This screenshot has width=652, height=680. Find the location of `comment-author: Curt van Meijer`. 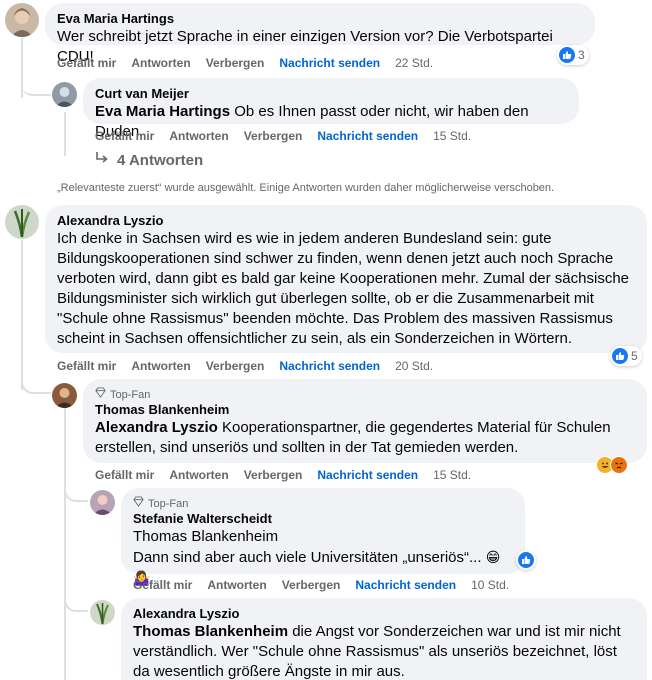

comment-author: Curt van Meijer is located at coordinates (331, 94).